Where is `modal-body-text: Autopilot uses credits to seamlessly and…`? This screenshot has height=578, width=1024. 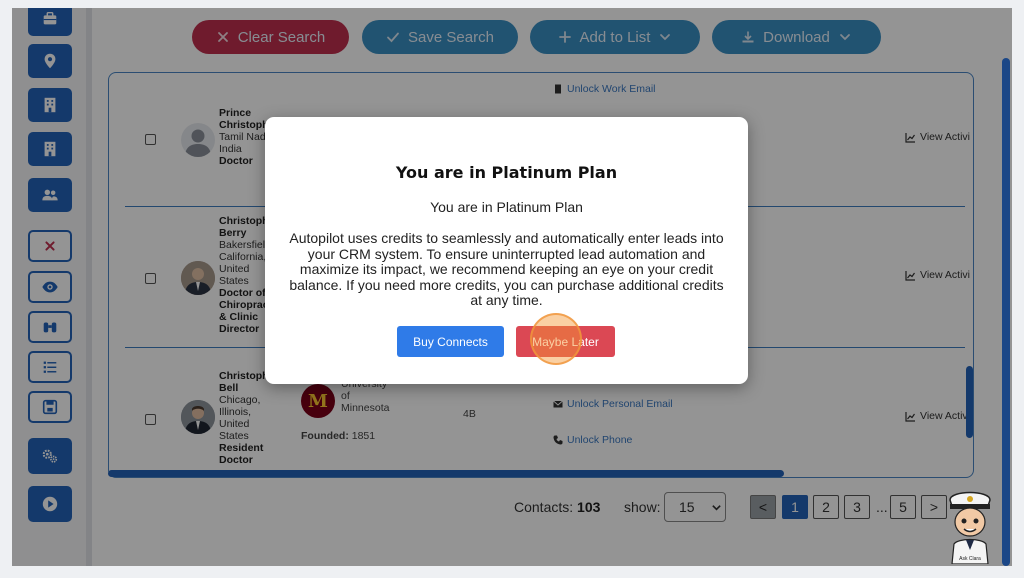
modal-body-text: Autopilot uses credits to seamlessly and… is located at coordinates (506, 269).